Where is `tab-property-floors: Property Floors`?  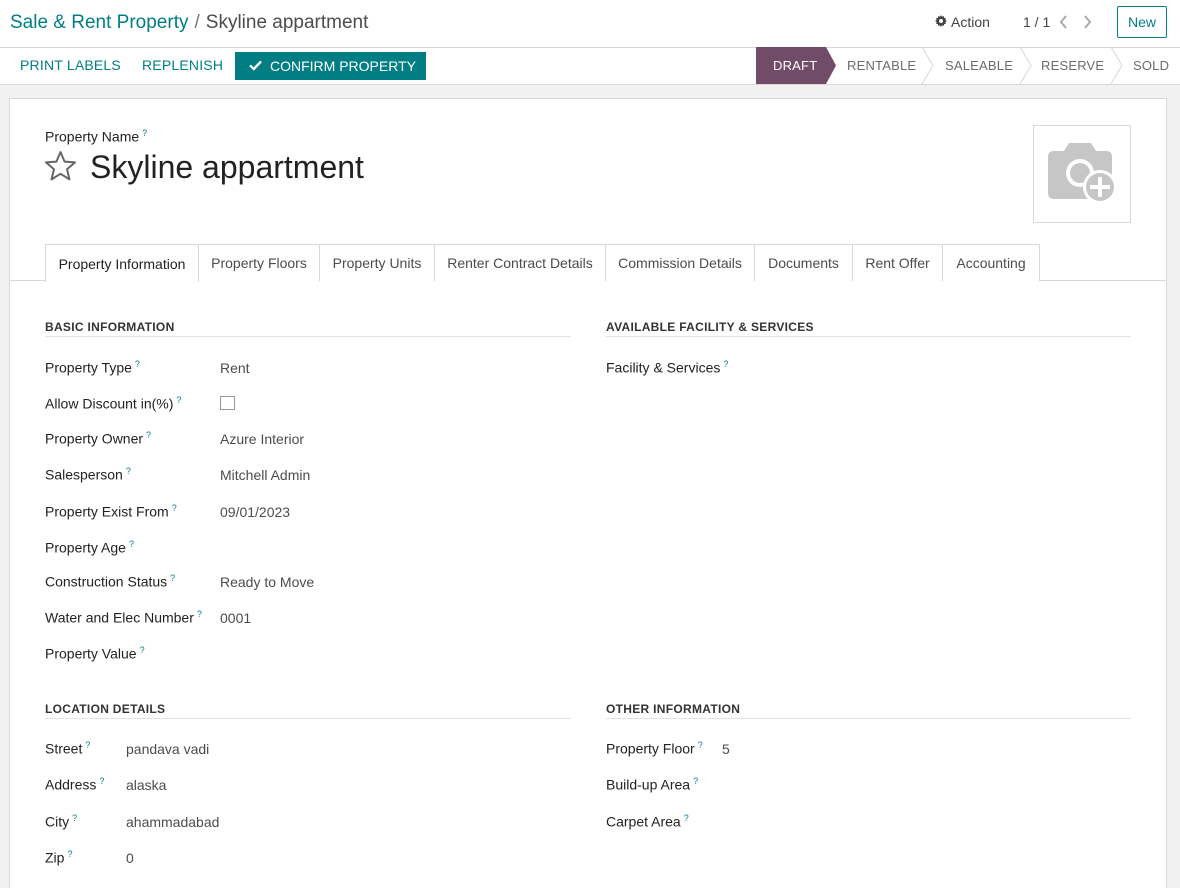 tab-property-floors: Property Floors is located at coordinates (259, 262).